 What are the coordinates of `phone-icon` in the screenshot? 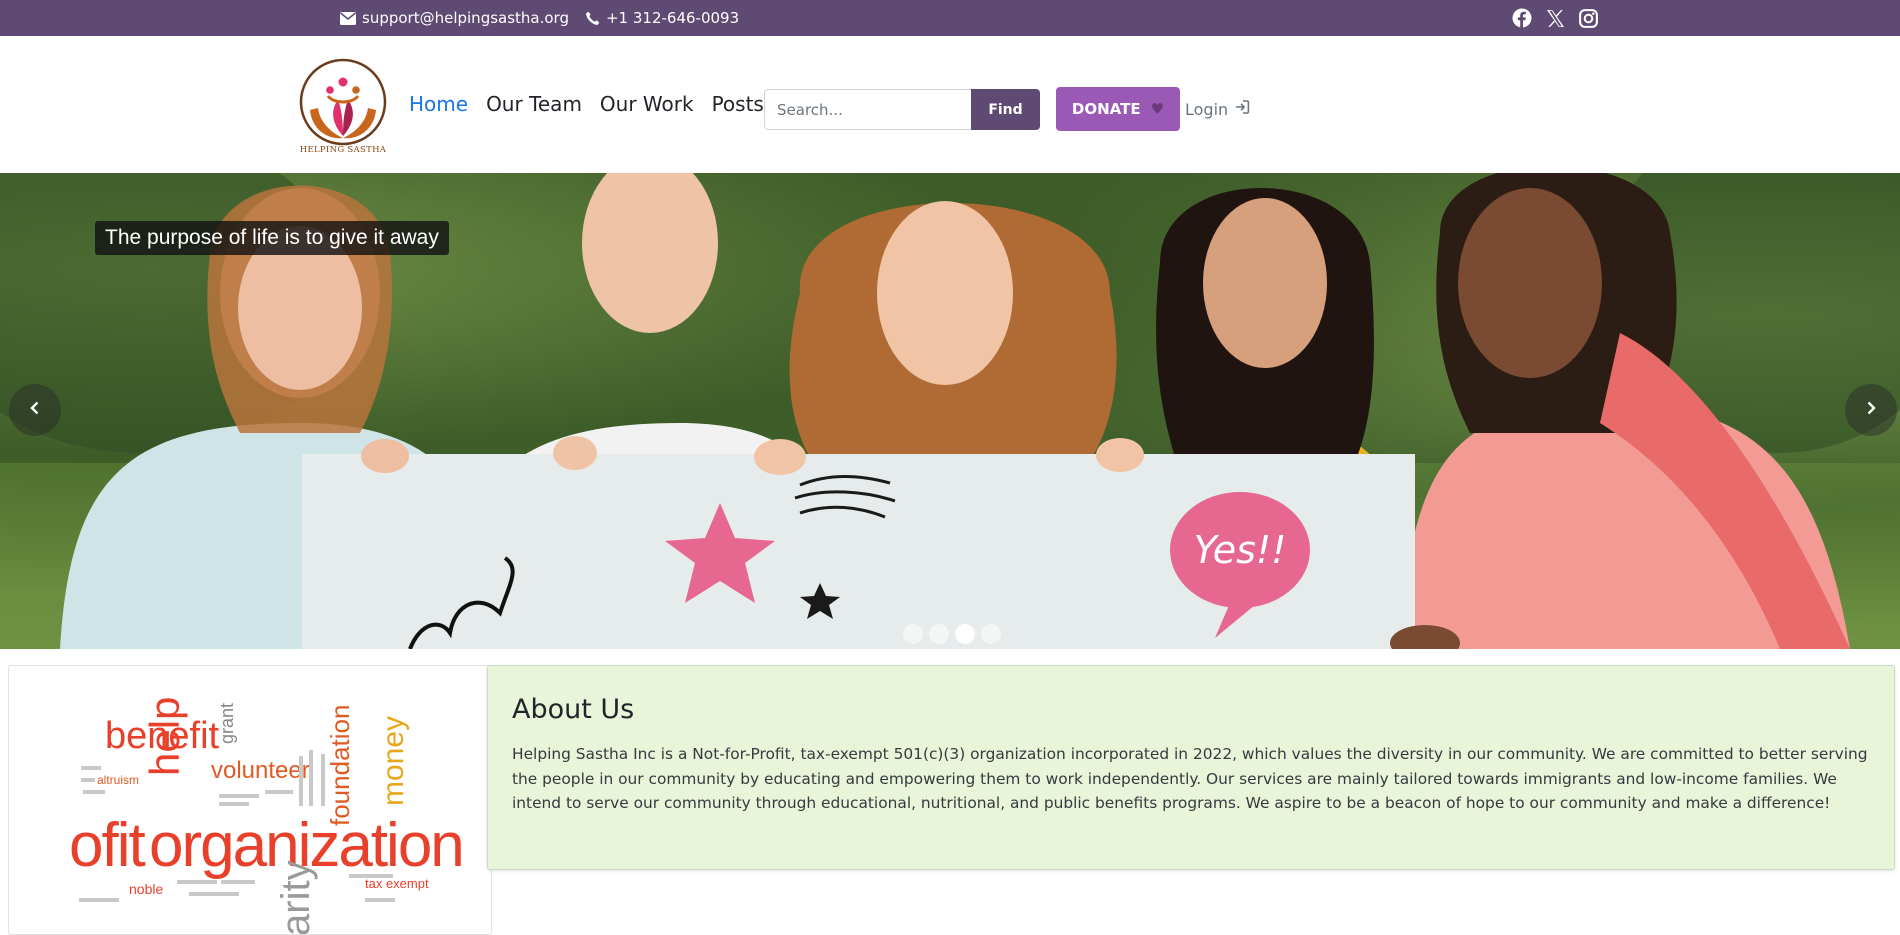 It's located at (592, 18).